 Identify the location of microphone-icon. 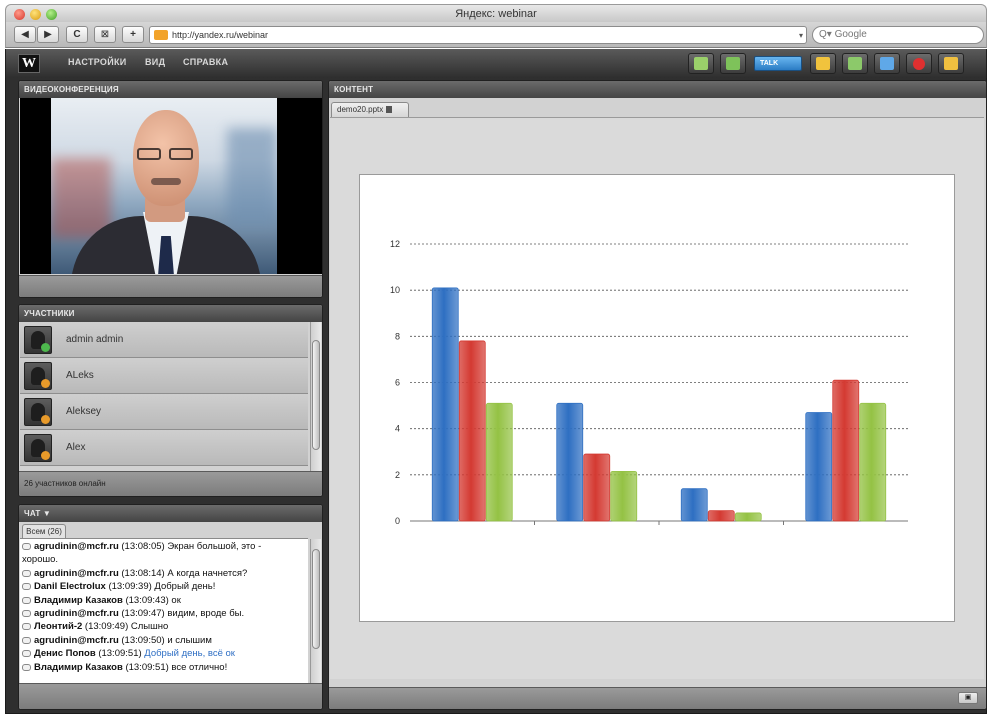
(733, 63).